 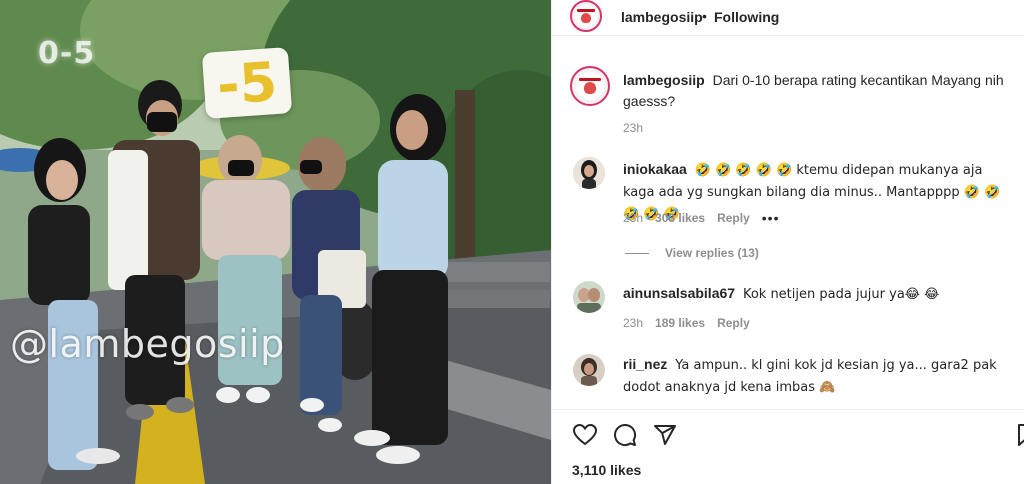 I want to click on comment-meta: 23h 303 likes Reply •••, so click(x=701, y=218).